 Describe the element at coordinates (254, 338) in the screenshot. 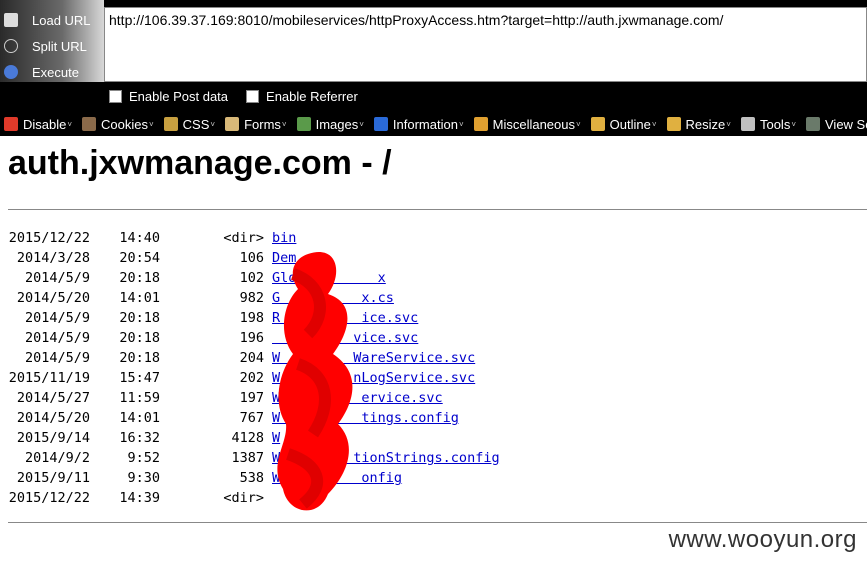

I see `list-item: 2014/5/9 20:18 196 vice.svc` at that location.